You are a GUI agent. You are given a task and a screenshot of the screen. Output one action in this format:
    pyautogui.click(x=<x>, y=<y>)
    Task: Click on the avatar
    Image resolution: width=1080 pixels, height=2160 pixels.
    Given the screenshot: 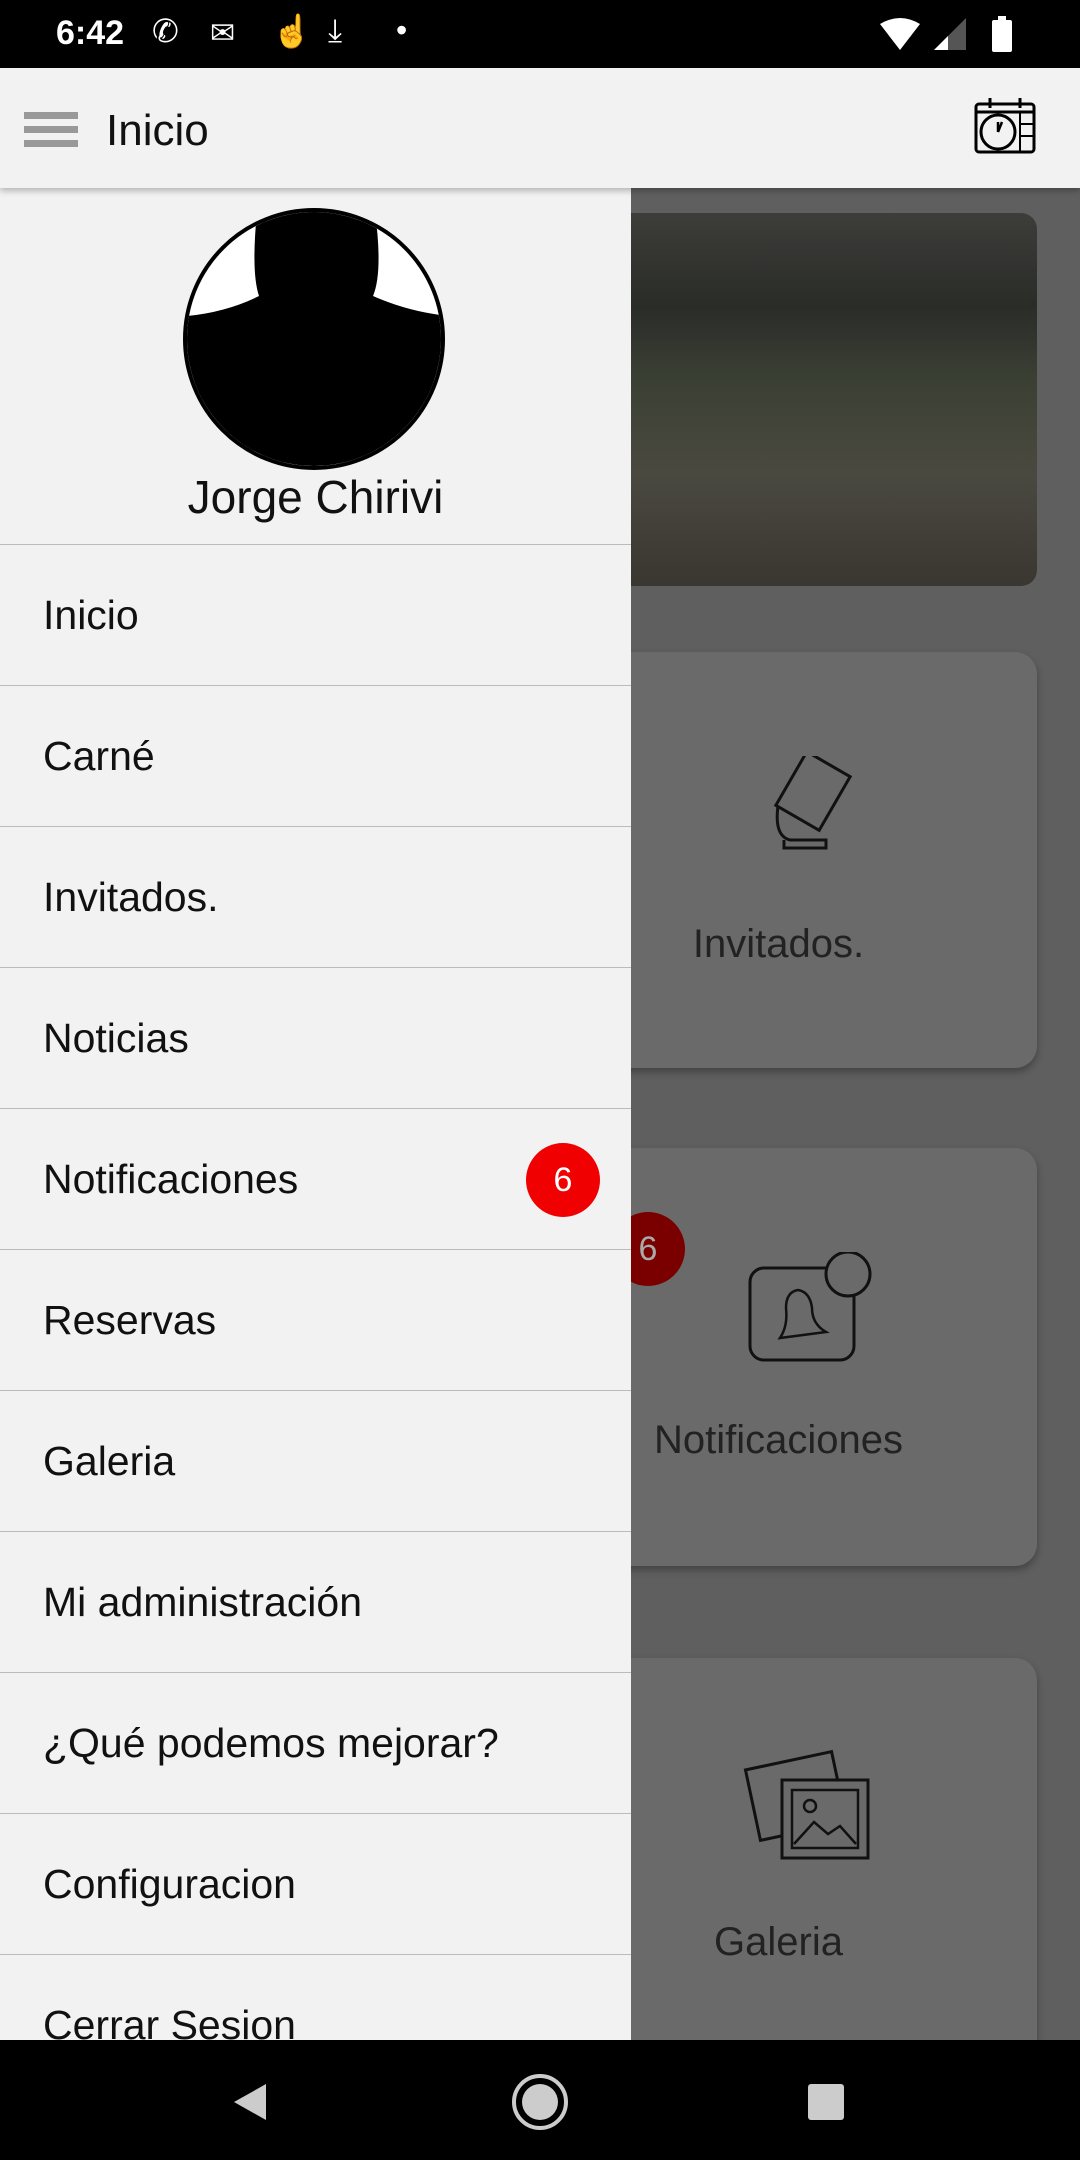 What is the action you would take?
    pyautogui.click(x=314, y=339)
    